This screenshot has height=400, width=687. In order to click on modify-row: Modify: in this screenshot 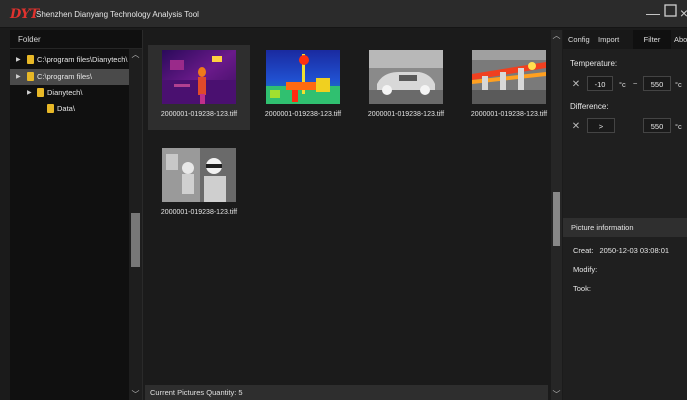, I will do `click(585, 269)`.